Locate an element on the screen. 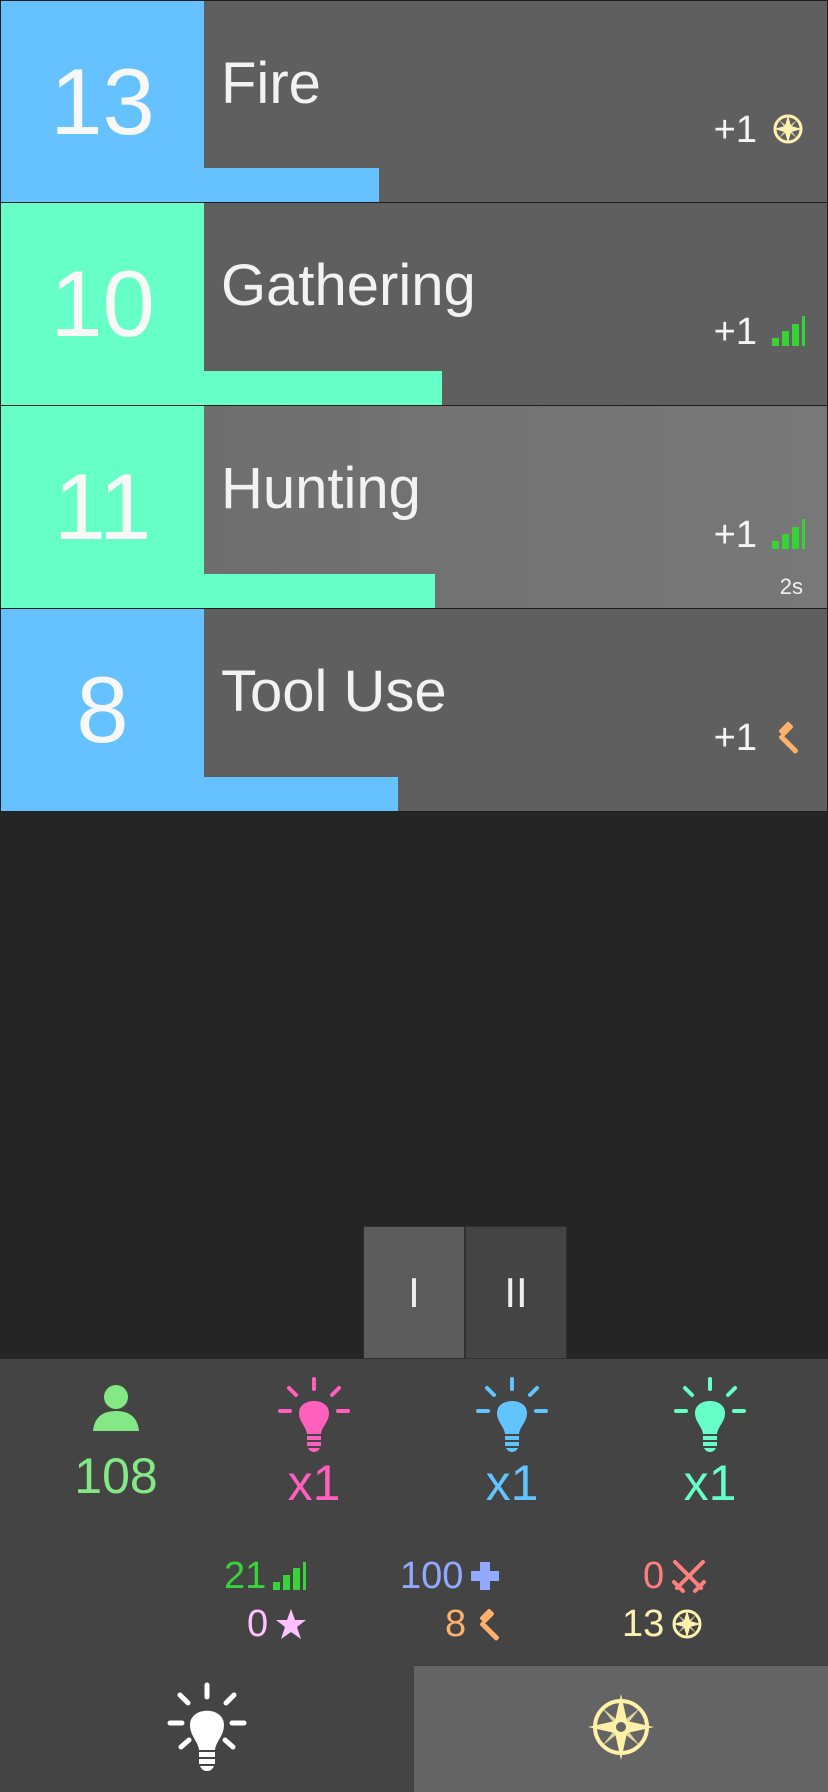  skill-row-hunting: 11 Hunting +1 2s is located at coordinates (414, 507).